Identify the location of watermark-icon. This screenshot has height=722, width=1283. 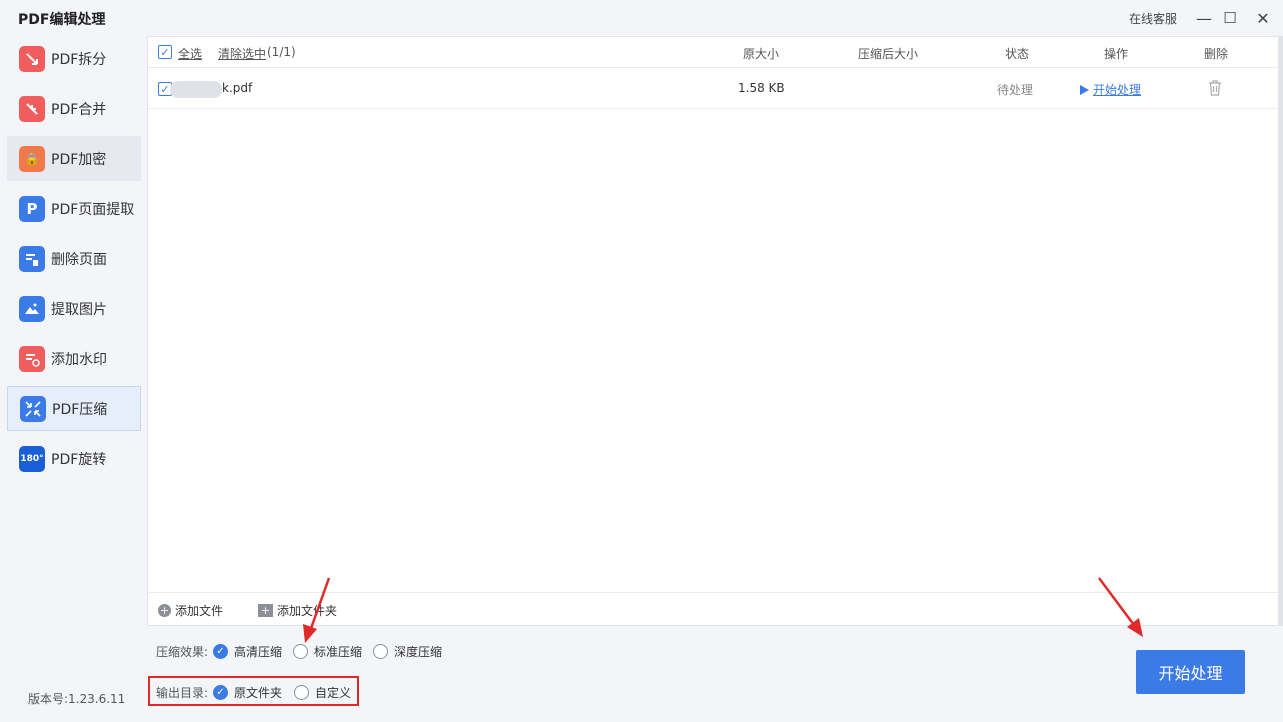
(32, 358).